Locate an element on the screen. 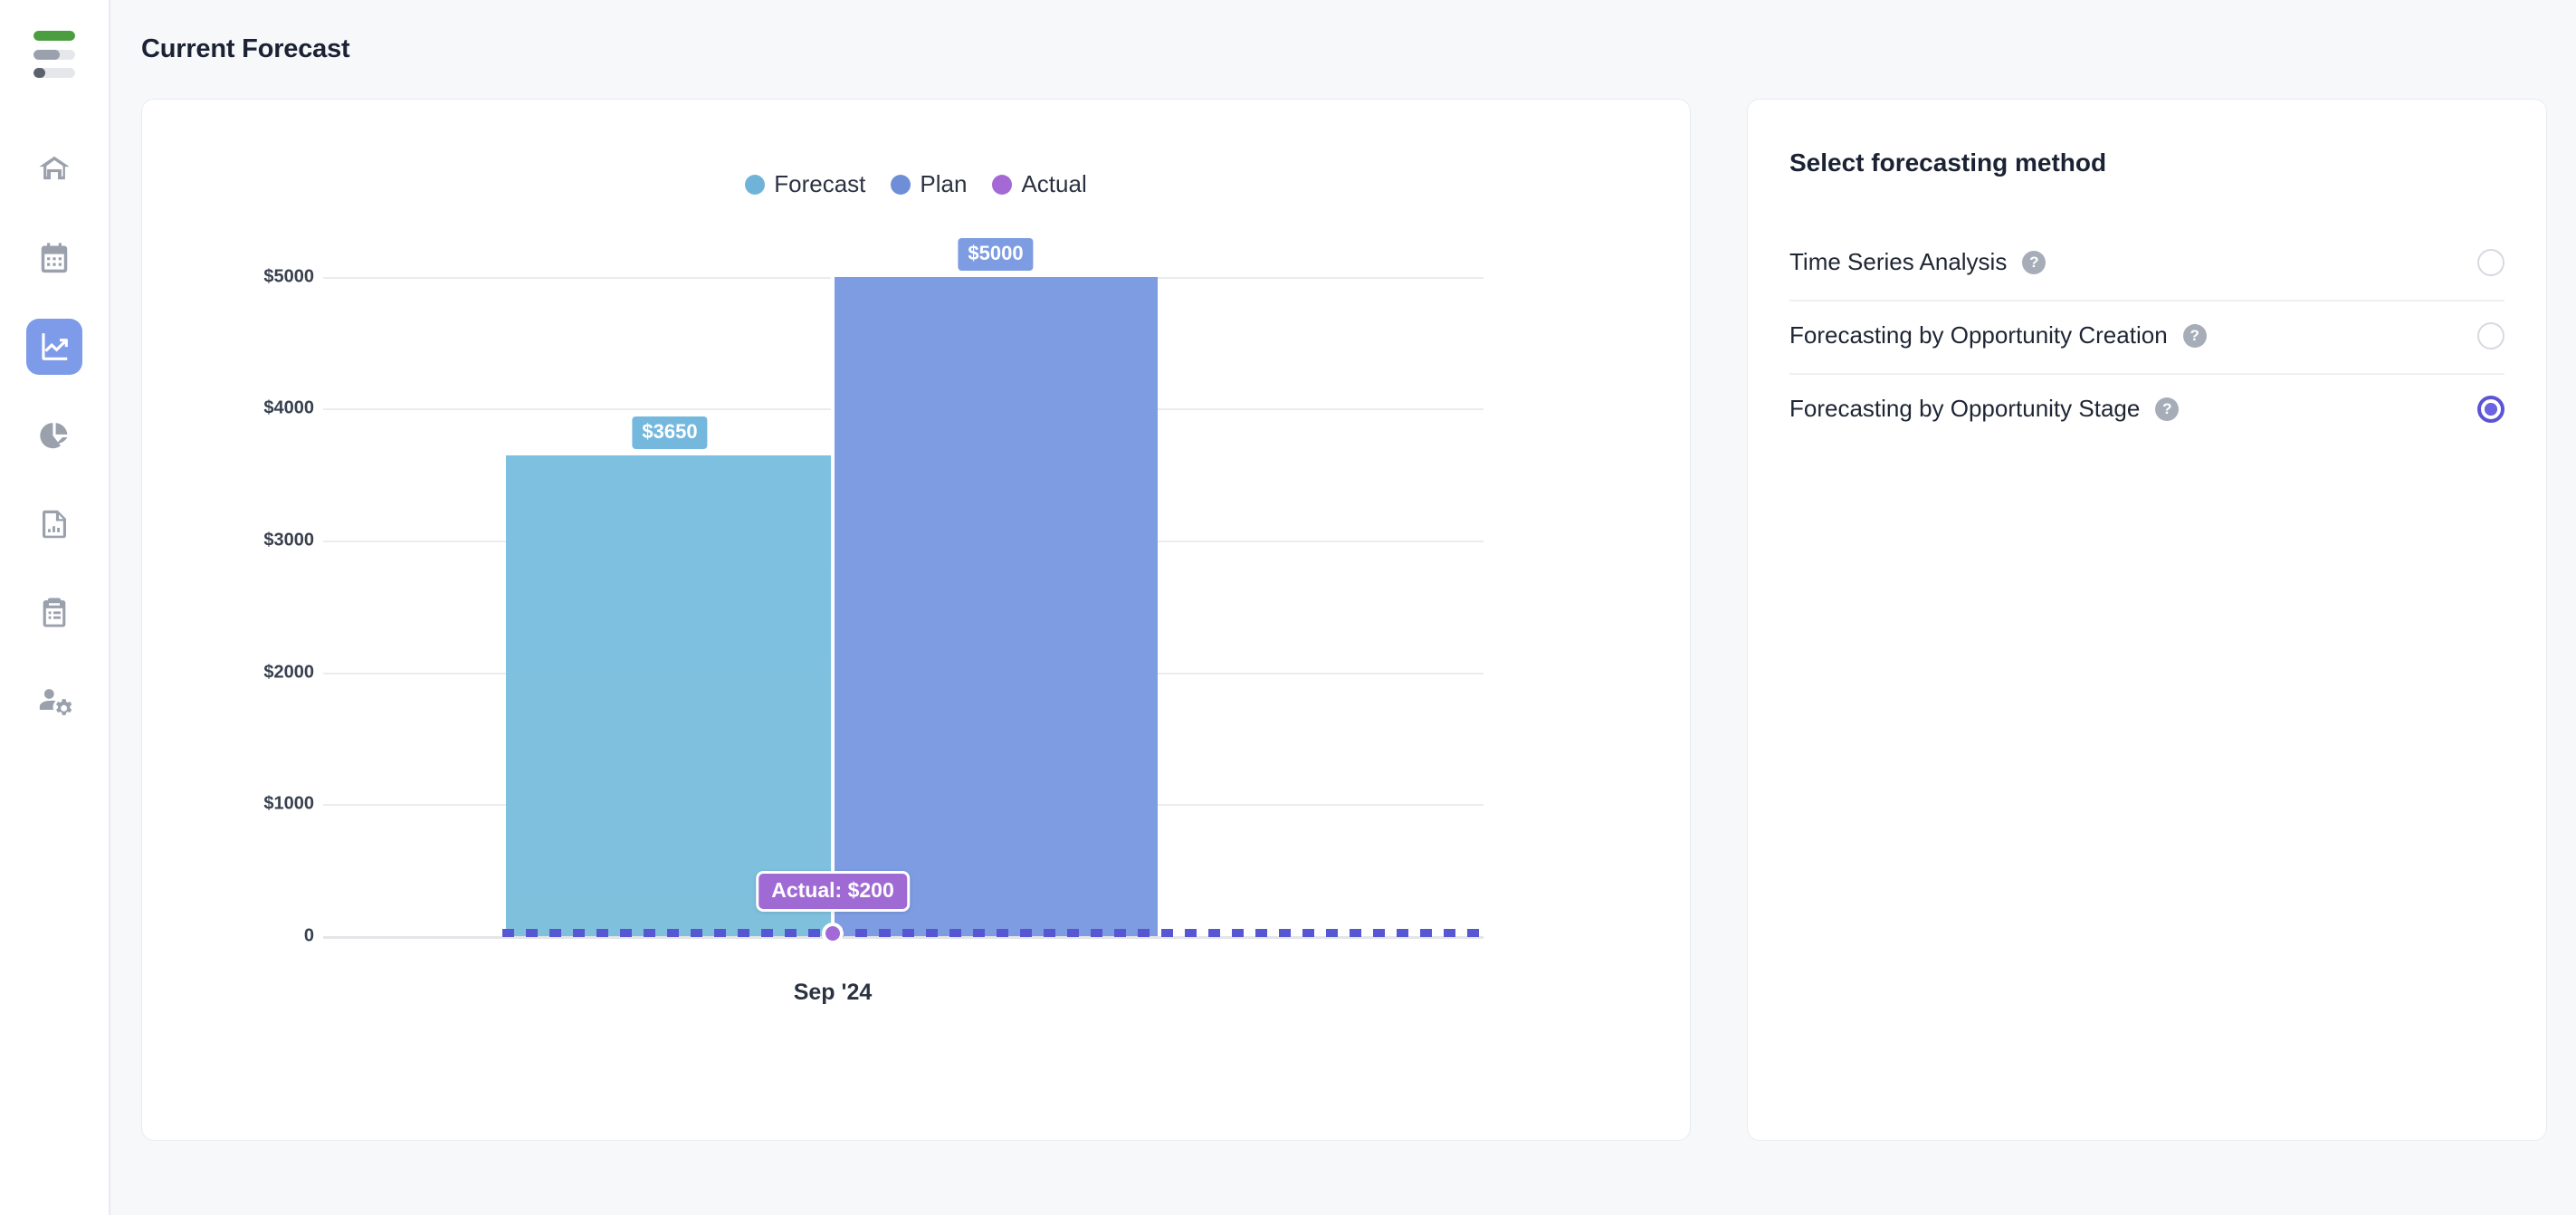 The height and width of the screenshot is (1215, 2576). method-label-time-series-analysis: Time Series Analysis is located at coordinates (1899, 261).